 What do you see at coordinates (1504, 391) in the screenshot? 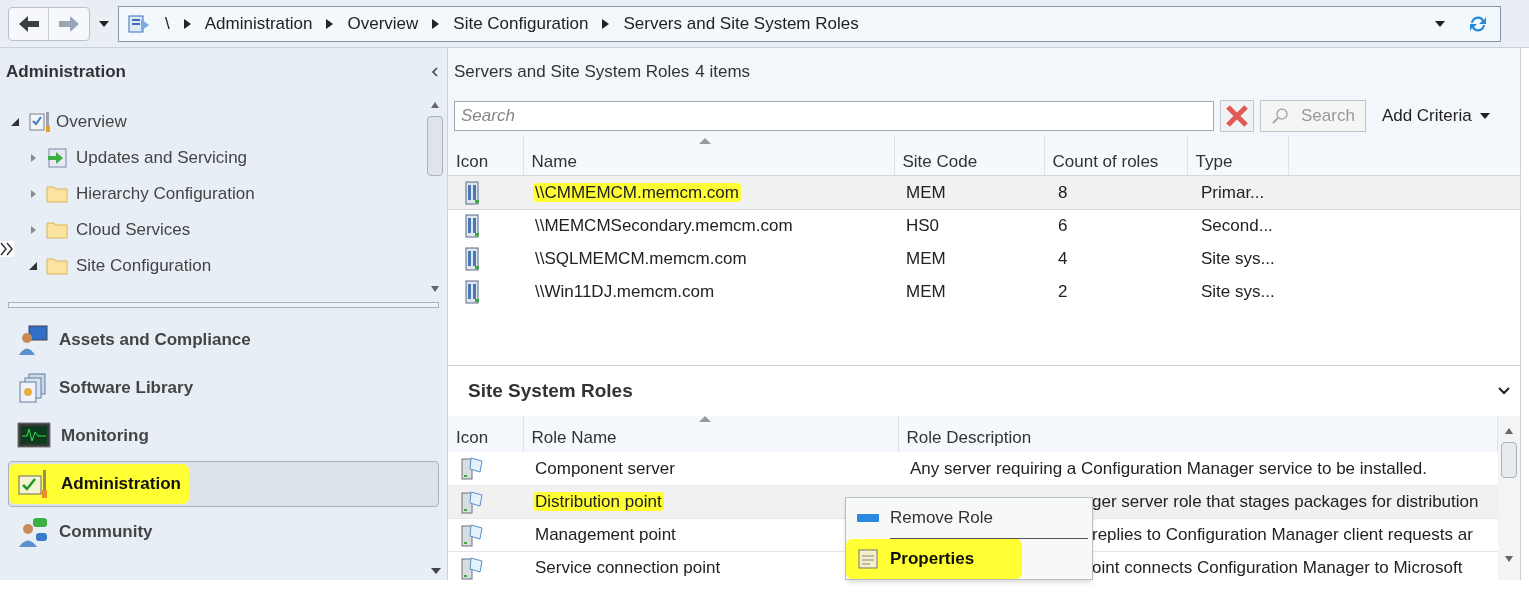
I see `chevron-down-icon` at bounding box center [1504, 391].